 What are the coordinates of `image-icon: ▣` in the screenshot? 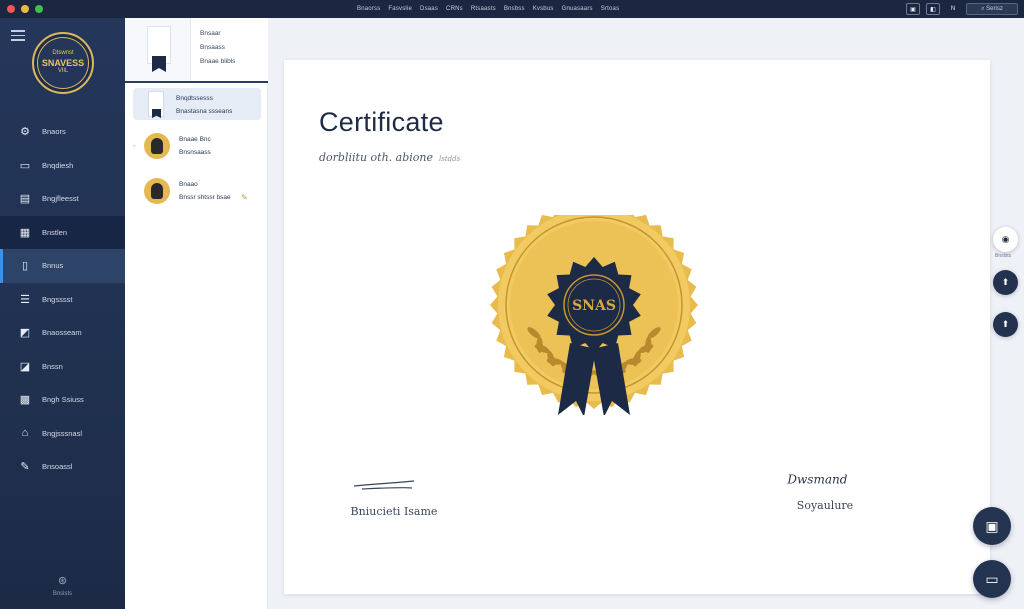 It's located at (992, 525).